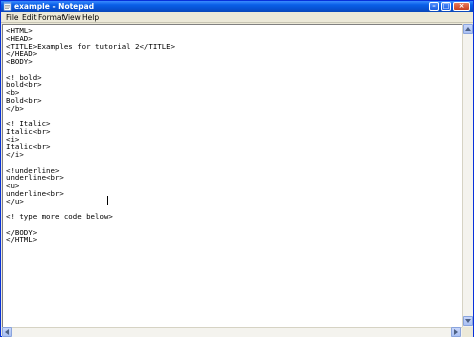 This screenshot has width=474, height=337. What do you see at coordinates (15, 108) in the screenshot?
I see `editor-line: </b>` at bounding box center [15, 108].